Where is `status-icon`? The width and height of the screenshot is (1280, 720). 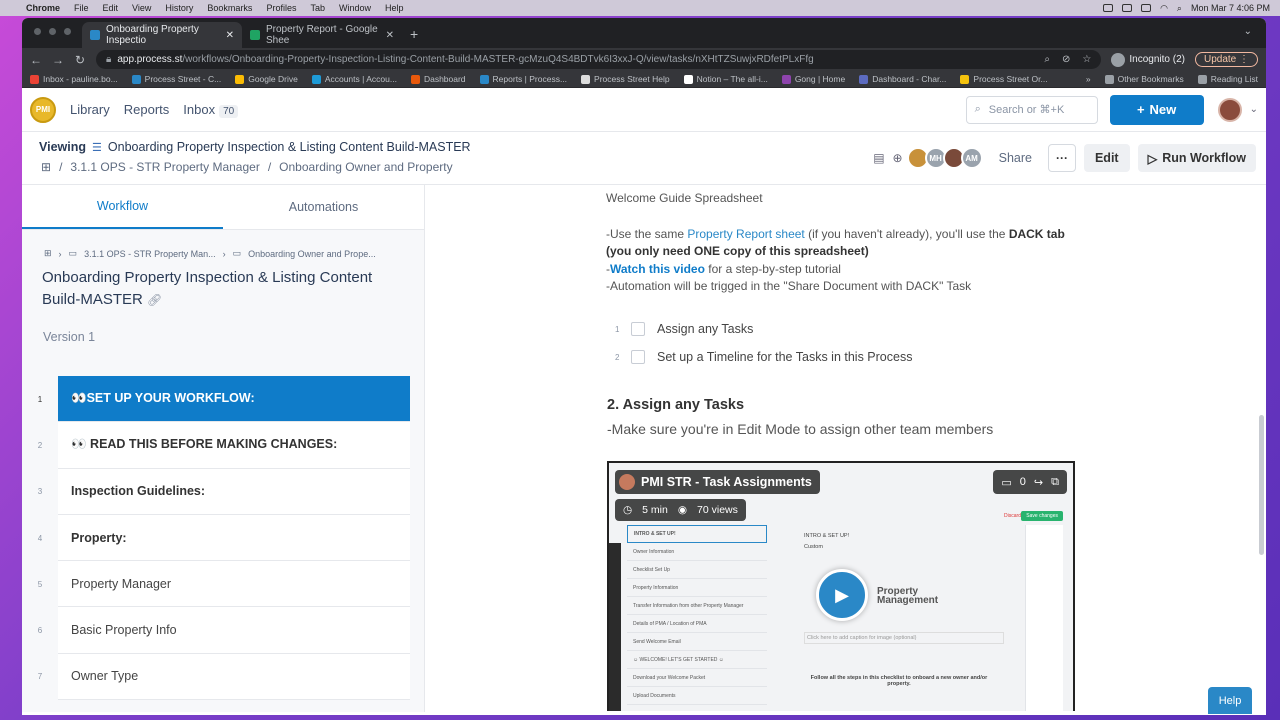
status-icon is located at coordinates (1108, 8).